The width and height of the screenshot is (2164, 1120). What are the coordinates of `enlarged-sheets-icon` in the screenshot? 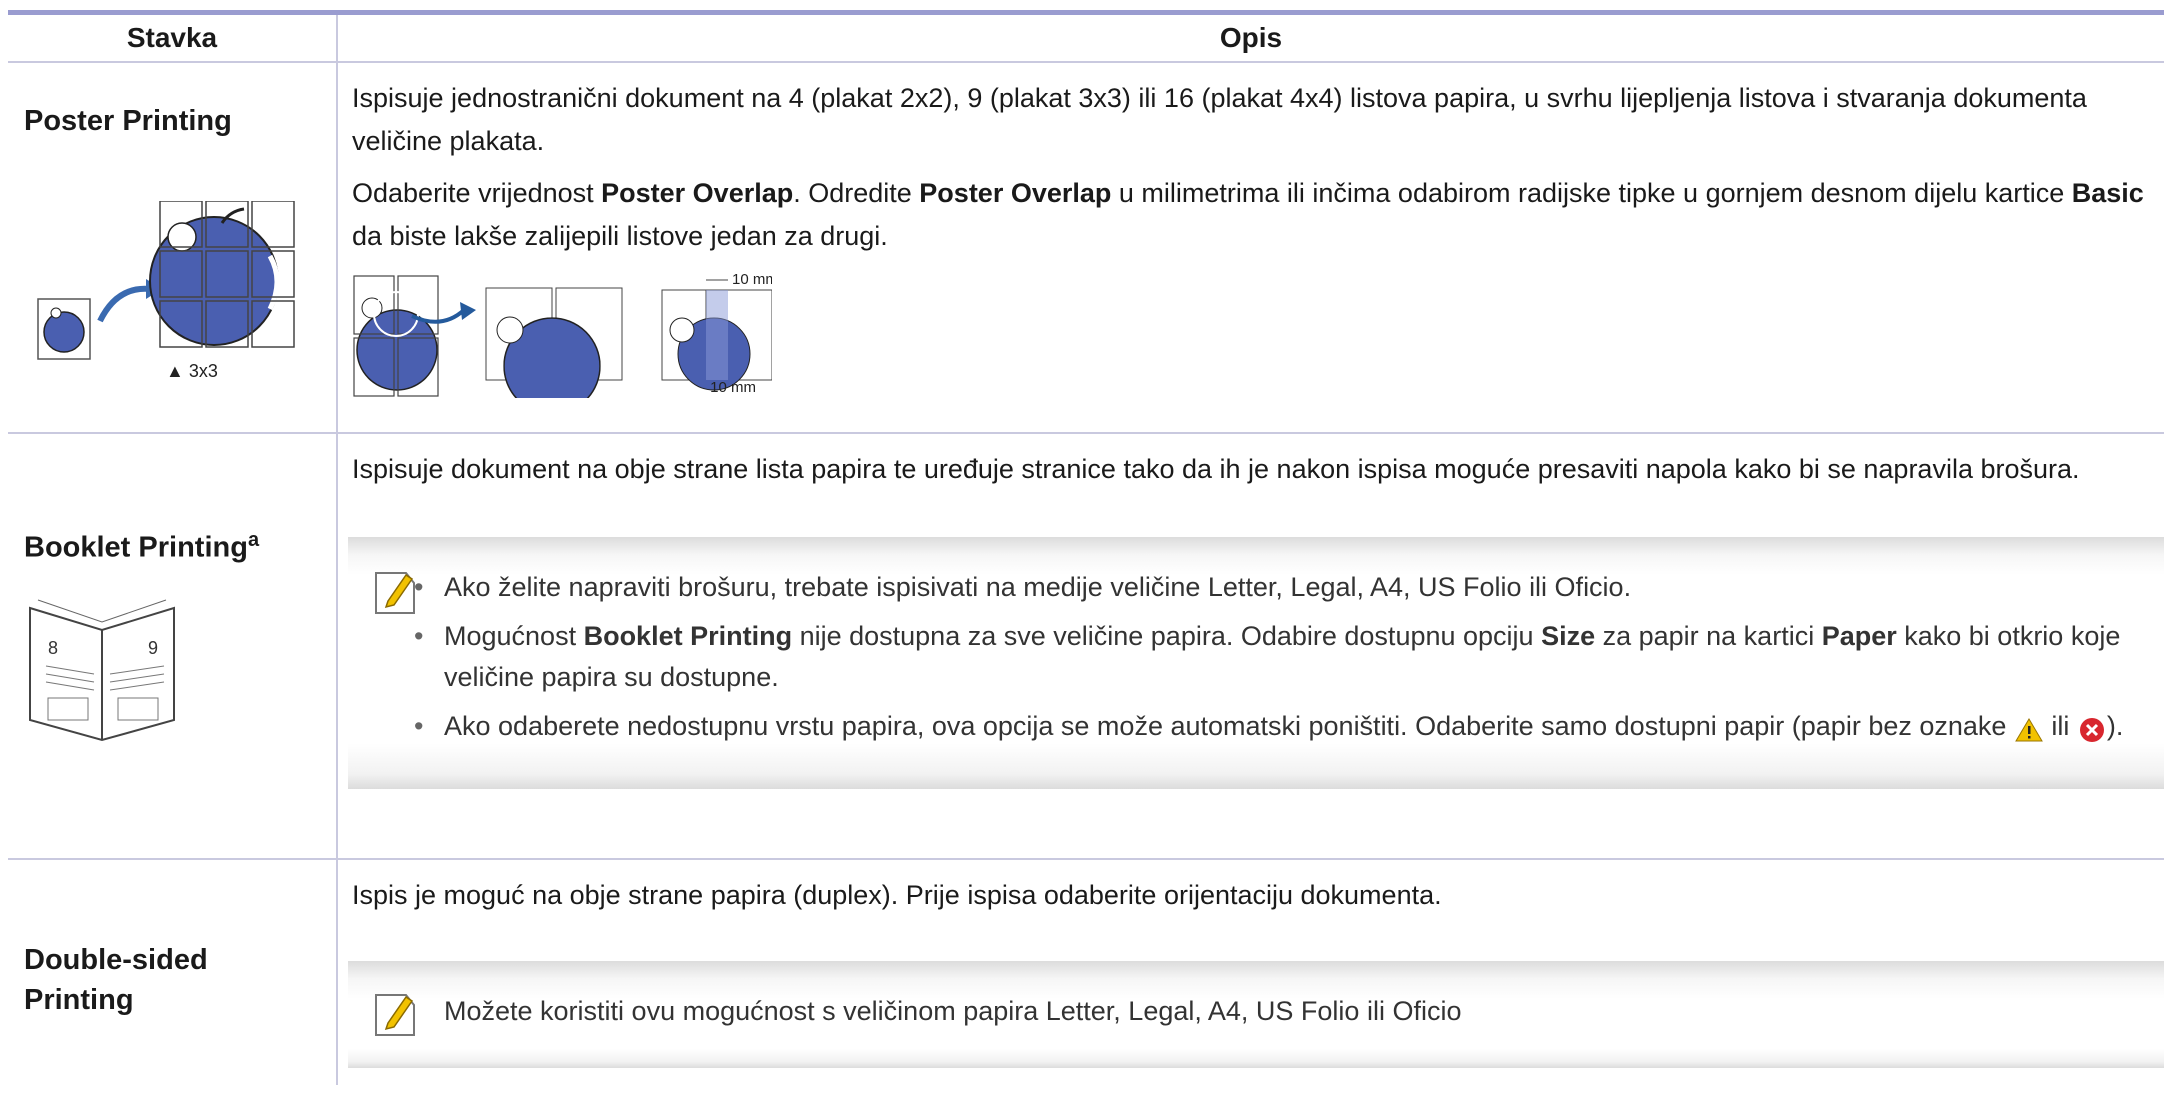 It's located at (554, 342).